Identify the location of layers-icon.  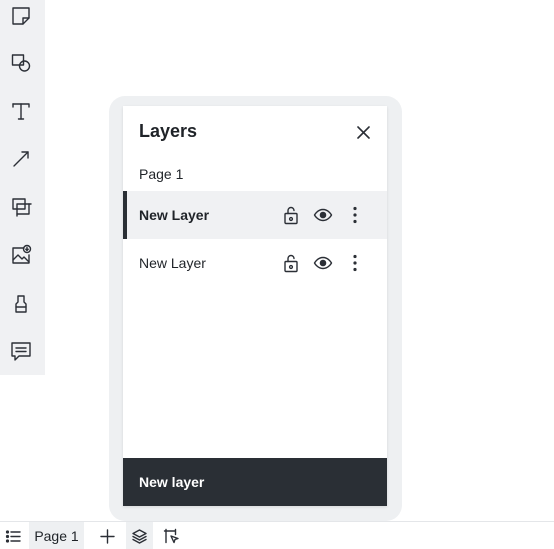
(139, 536).